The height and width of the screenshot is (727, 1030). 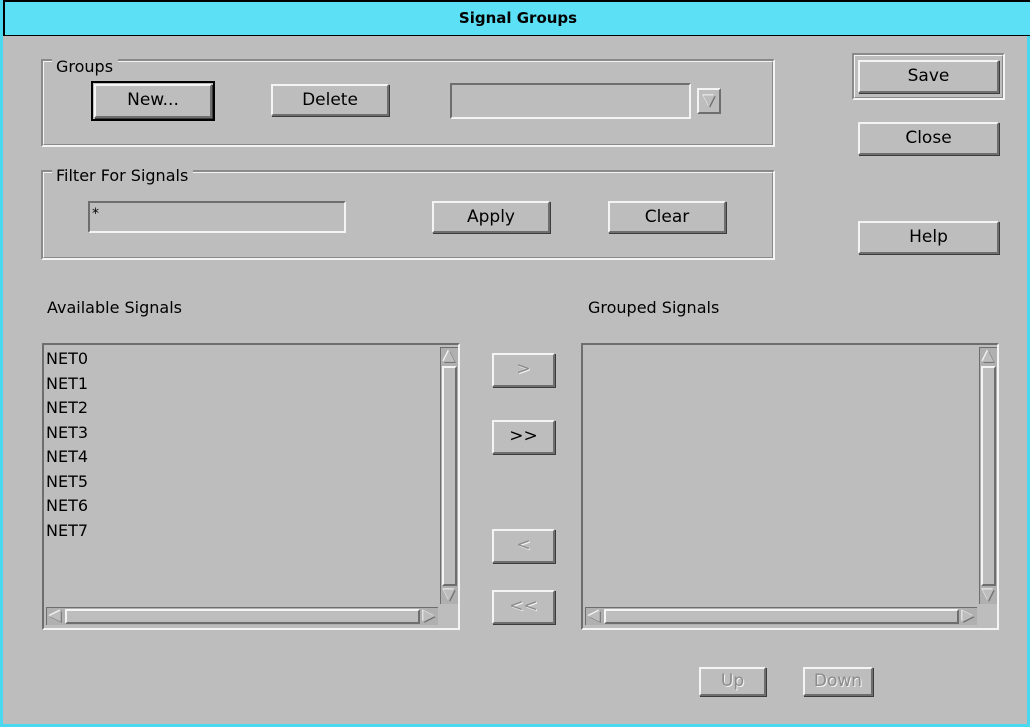 I want to click on remove-selected-button: <, so click(x=523, y=546).